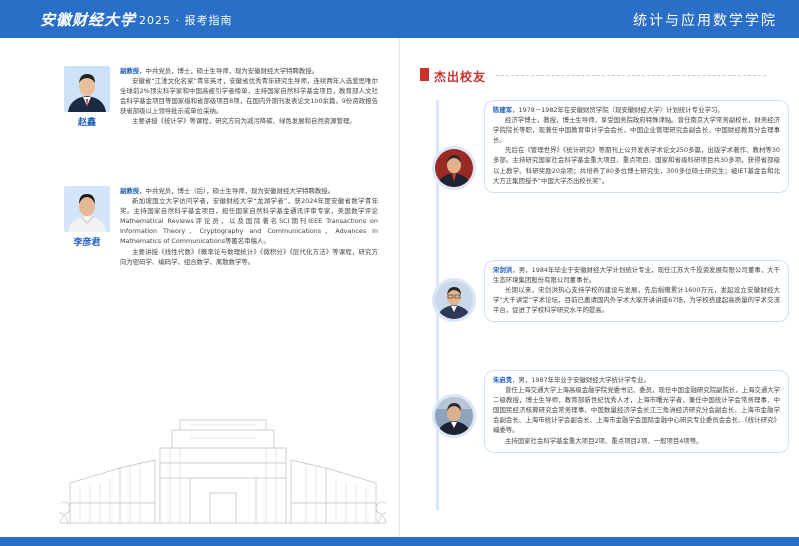 The image size is (799, 546). What do you see at coordinates (503, 110) in the screenshot?
I see `alumni-name: 陈建军` at bounding box center [503, 110].